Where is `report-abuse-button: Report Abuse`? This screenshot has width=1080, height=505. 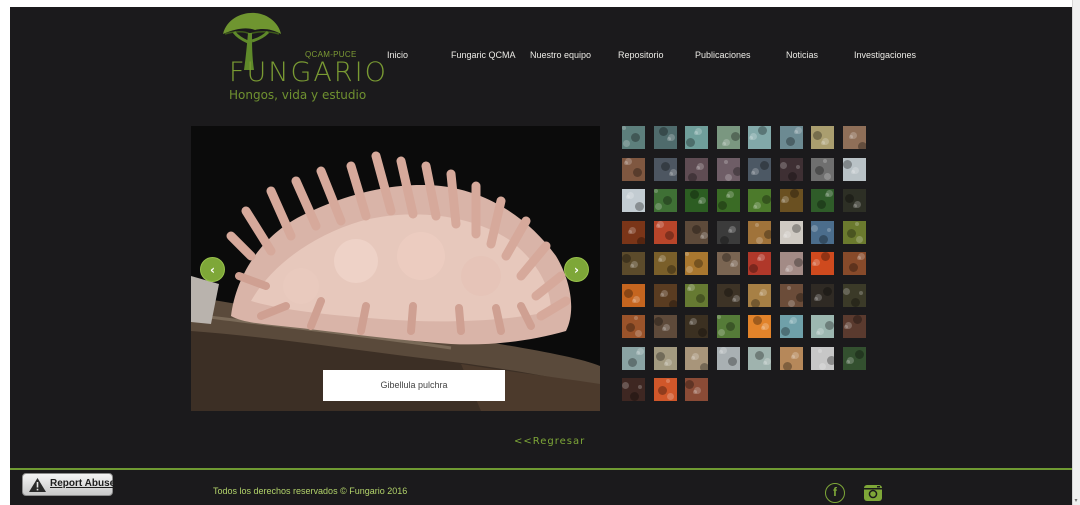
report-abuse-button: Report Abuse is located at coordinates (69, 484).